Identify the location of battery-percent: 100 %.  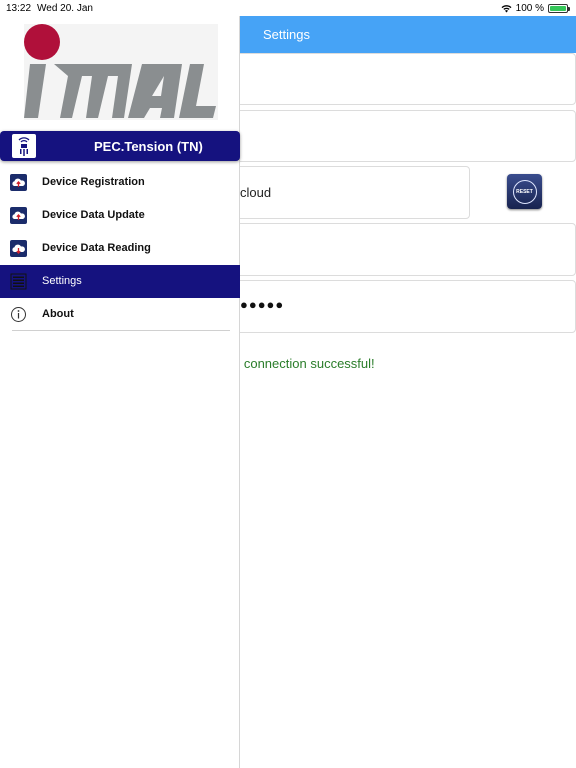
(529, 8).